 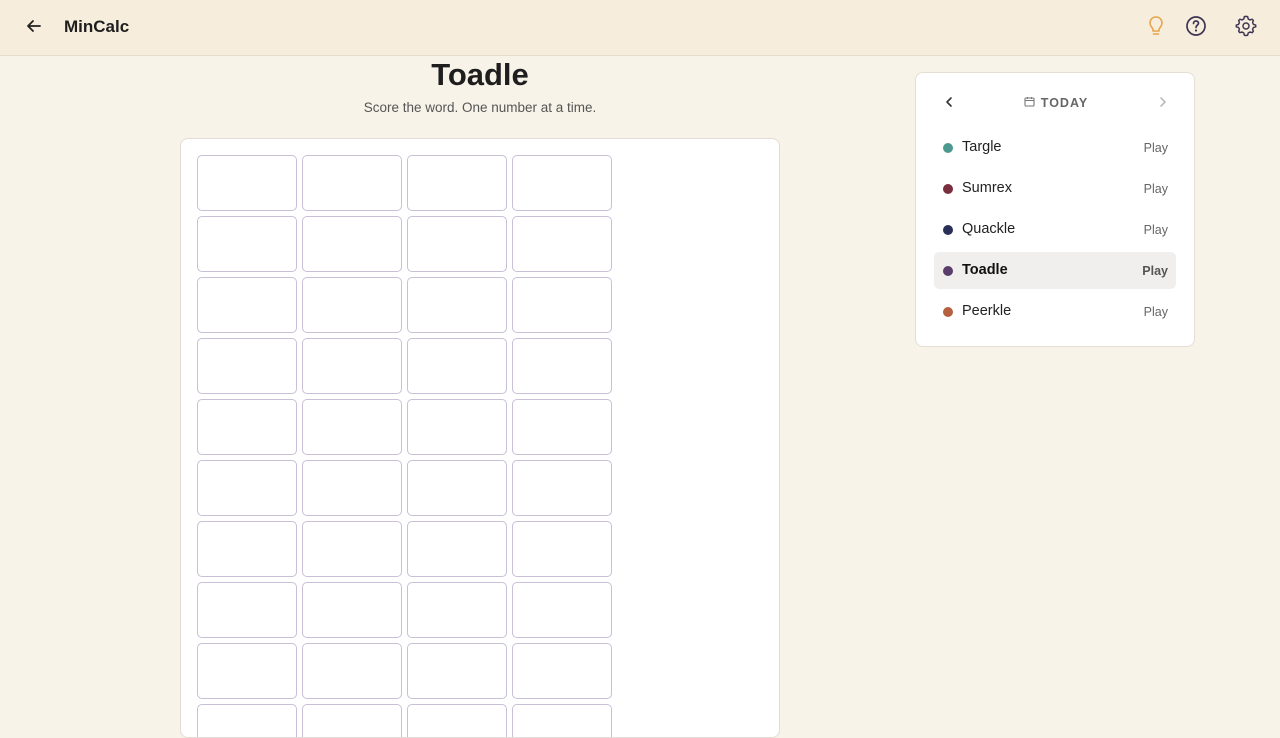 What do you see at coordinates (640, 28) in the screenshot?
I see `top-bar: MinCalc` at bounding box center [640, 28].